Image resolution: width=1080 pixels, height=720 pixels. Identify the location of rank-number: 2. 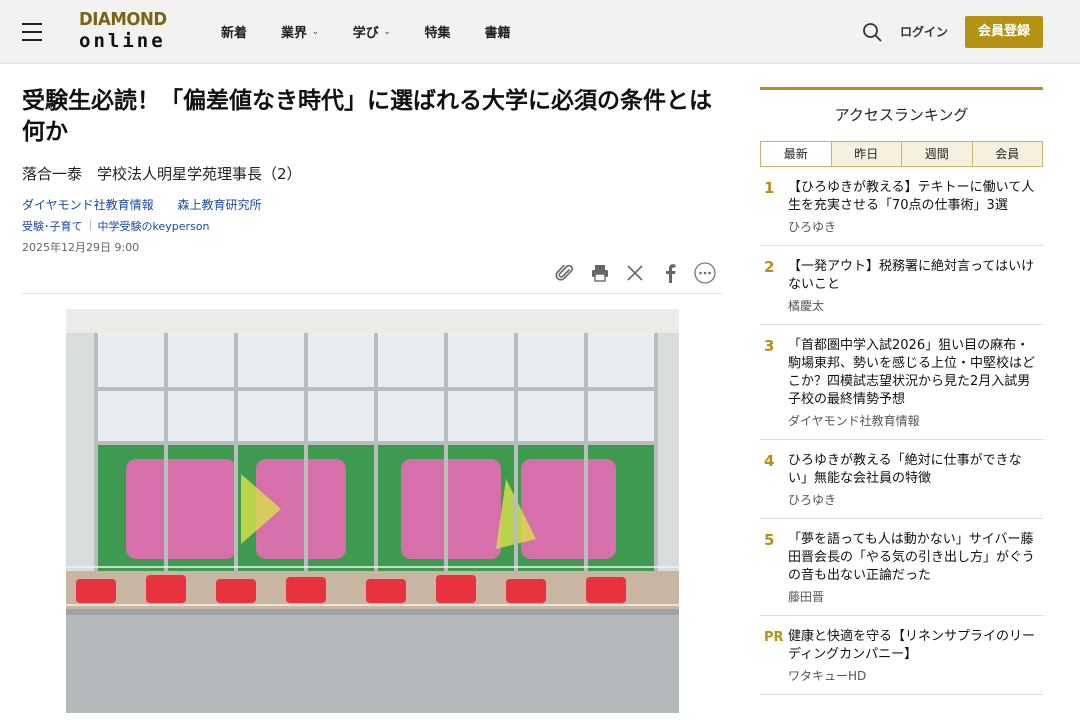
(769, 267).